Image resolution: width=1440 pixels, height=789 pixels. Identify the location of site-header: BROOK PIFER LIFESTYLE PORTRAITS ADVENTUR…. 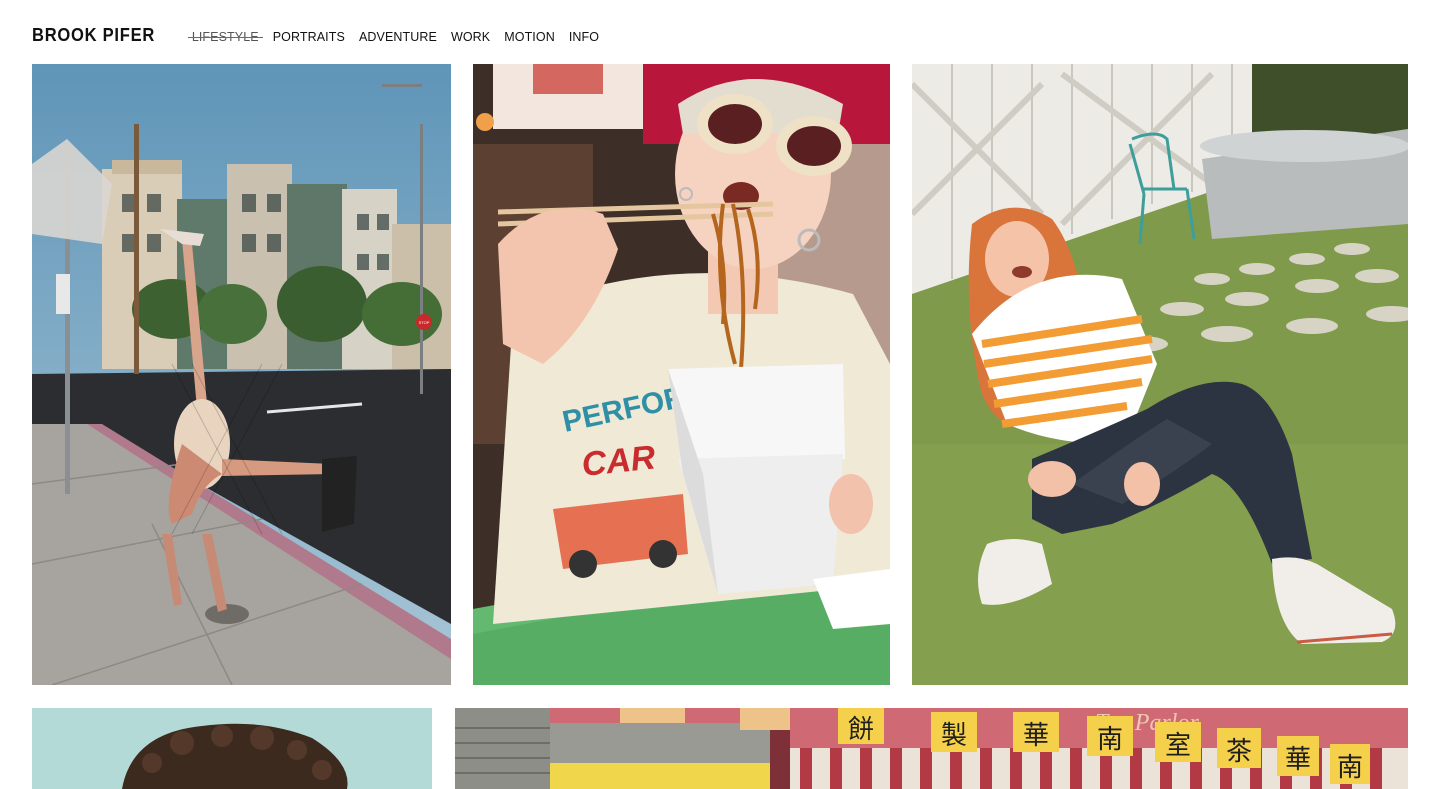
(315, 35).